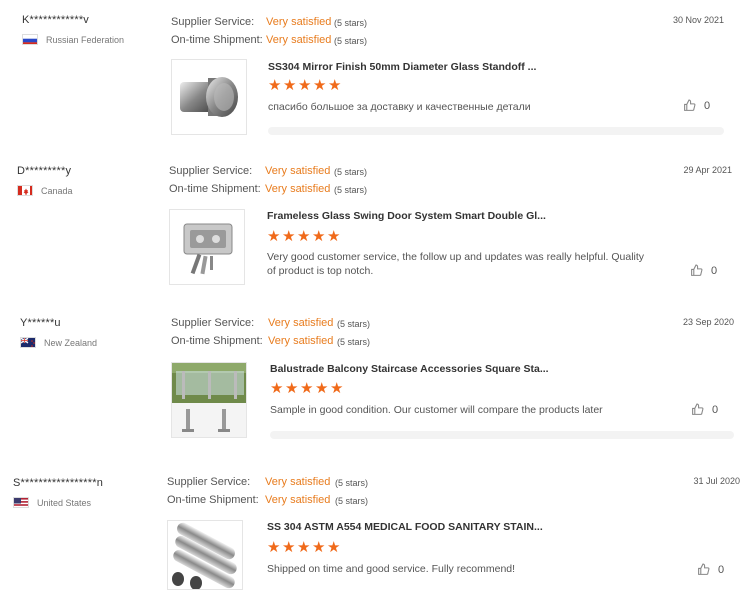  What do you see at coordinates (58, 483) in the screenshot?
I see `buyer-name: S*****************n` at bounding box center [58, 483].